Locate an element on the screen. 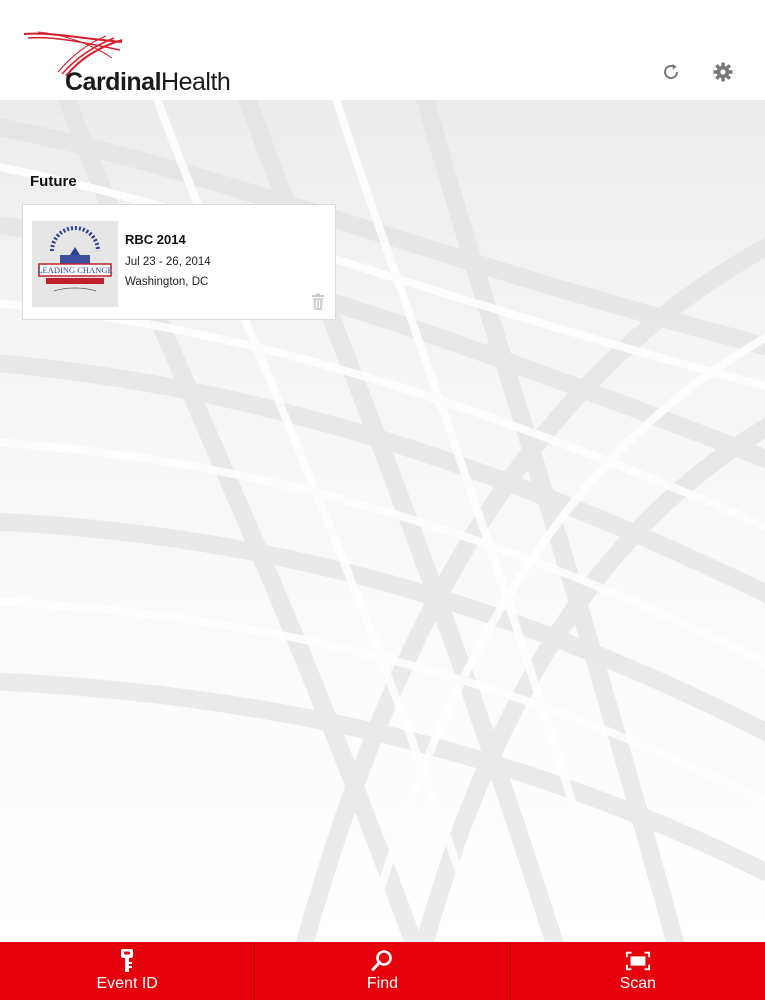 This screenshot has width=765, height=1000. settings-button is located at coordinates (723, 72).